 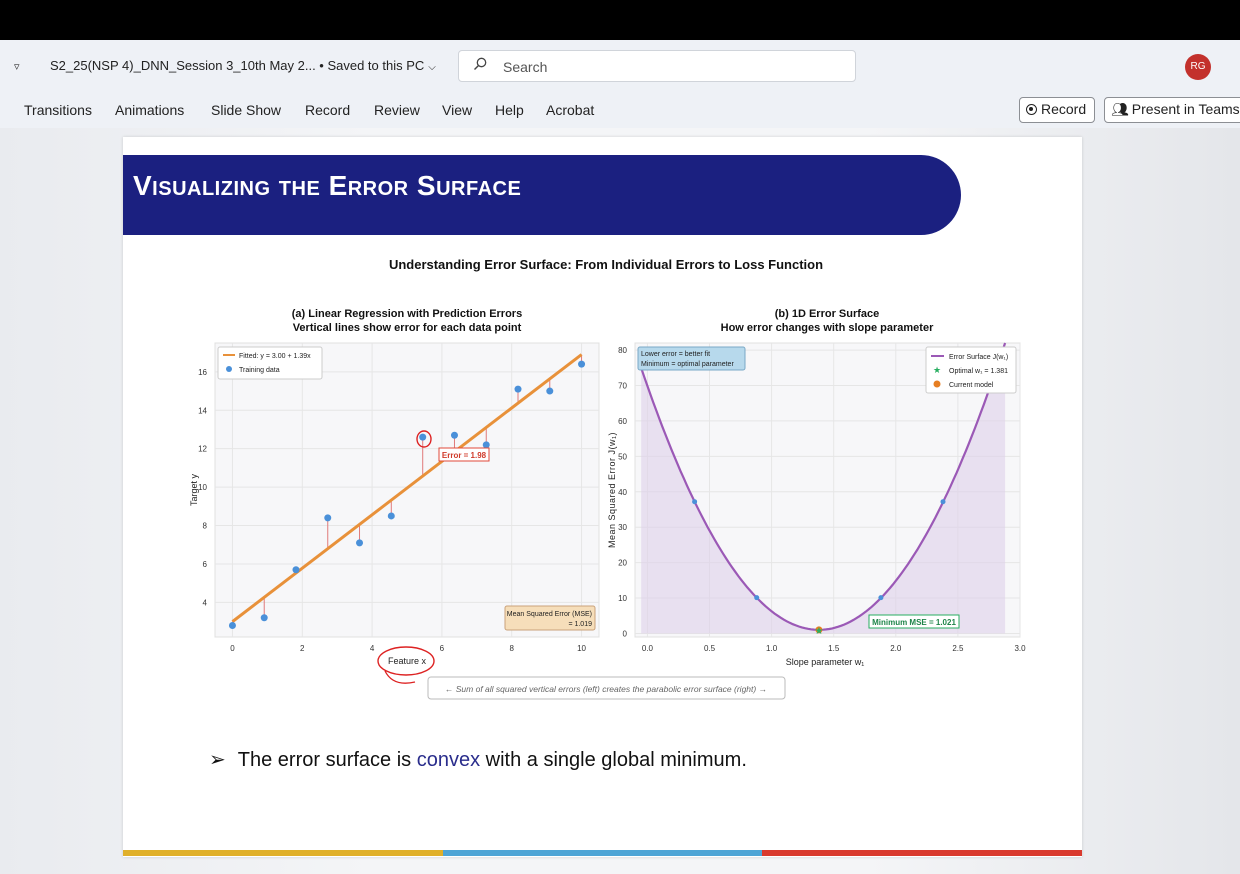 I want to click on chevron-down-icon: ⌵, so click(x=432, y=67).